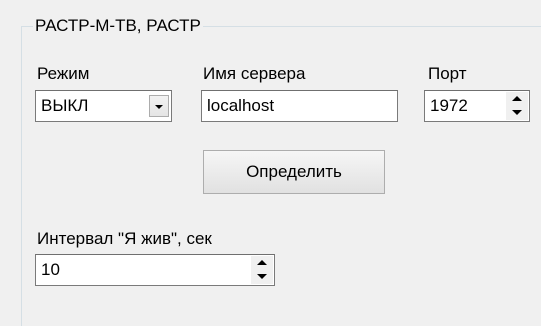  I want to click on port-value: 1972, so click(449, 105).